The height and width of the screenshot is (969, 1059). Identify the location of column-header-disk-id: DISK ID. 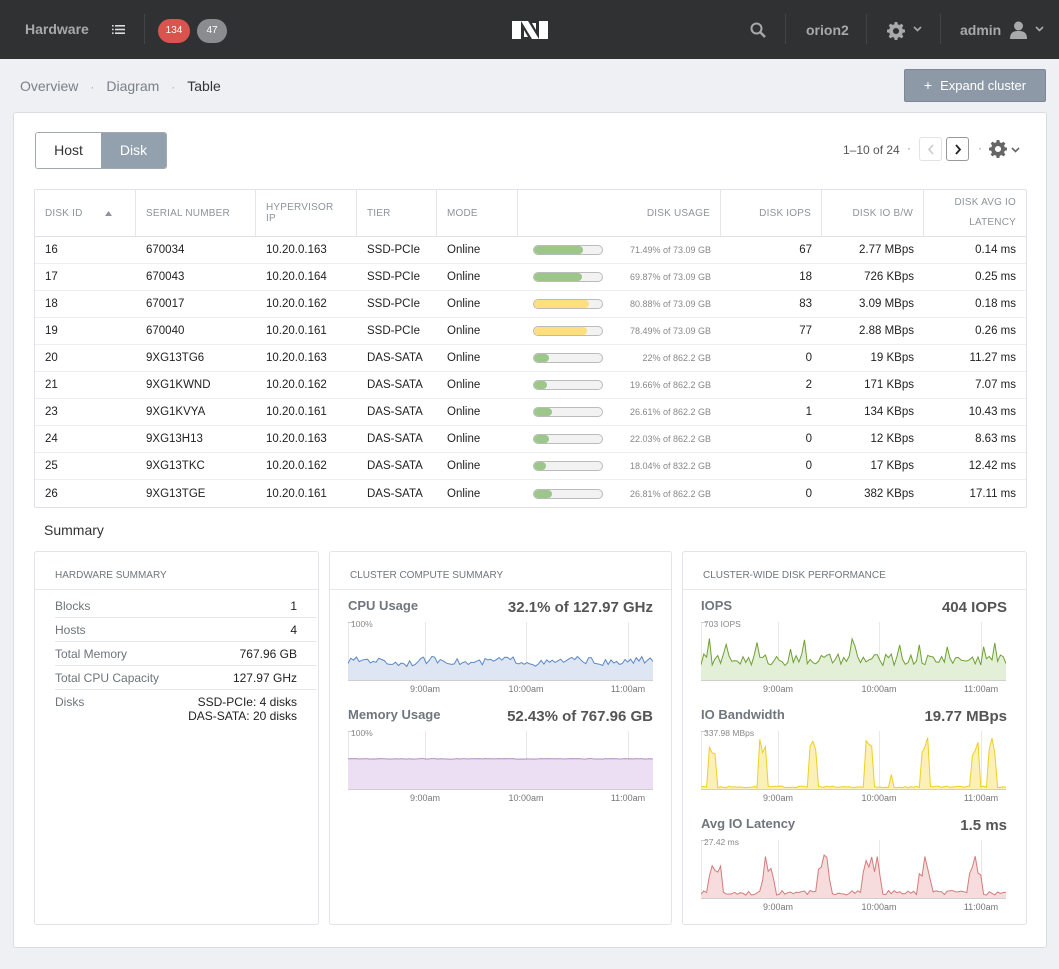
(85, 213).